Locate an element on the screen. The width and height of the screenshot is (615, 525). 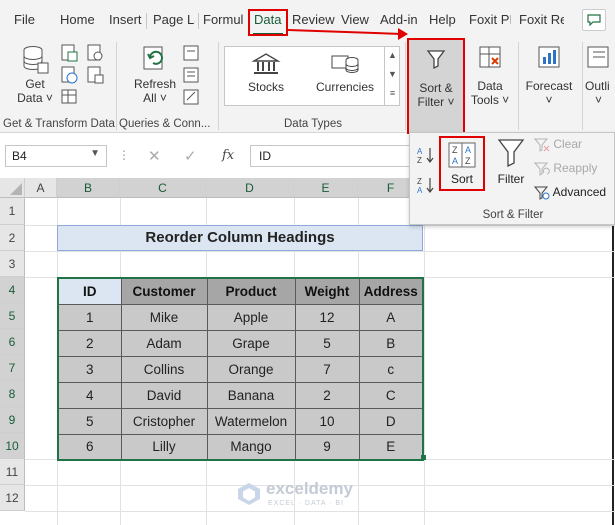
cell-weight: 7 is located at coordinates (327, 369).